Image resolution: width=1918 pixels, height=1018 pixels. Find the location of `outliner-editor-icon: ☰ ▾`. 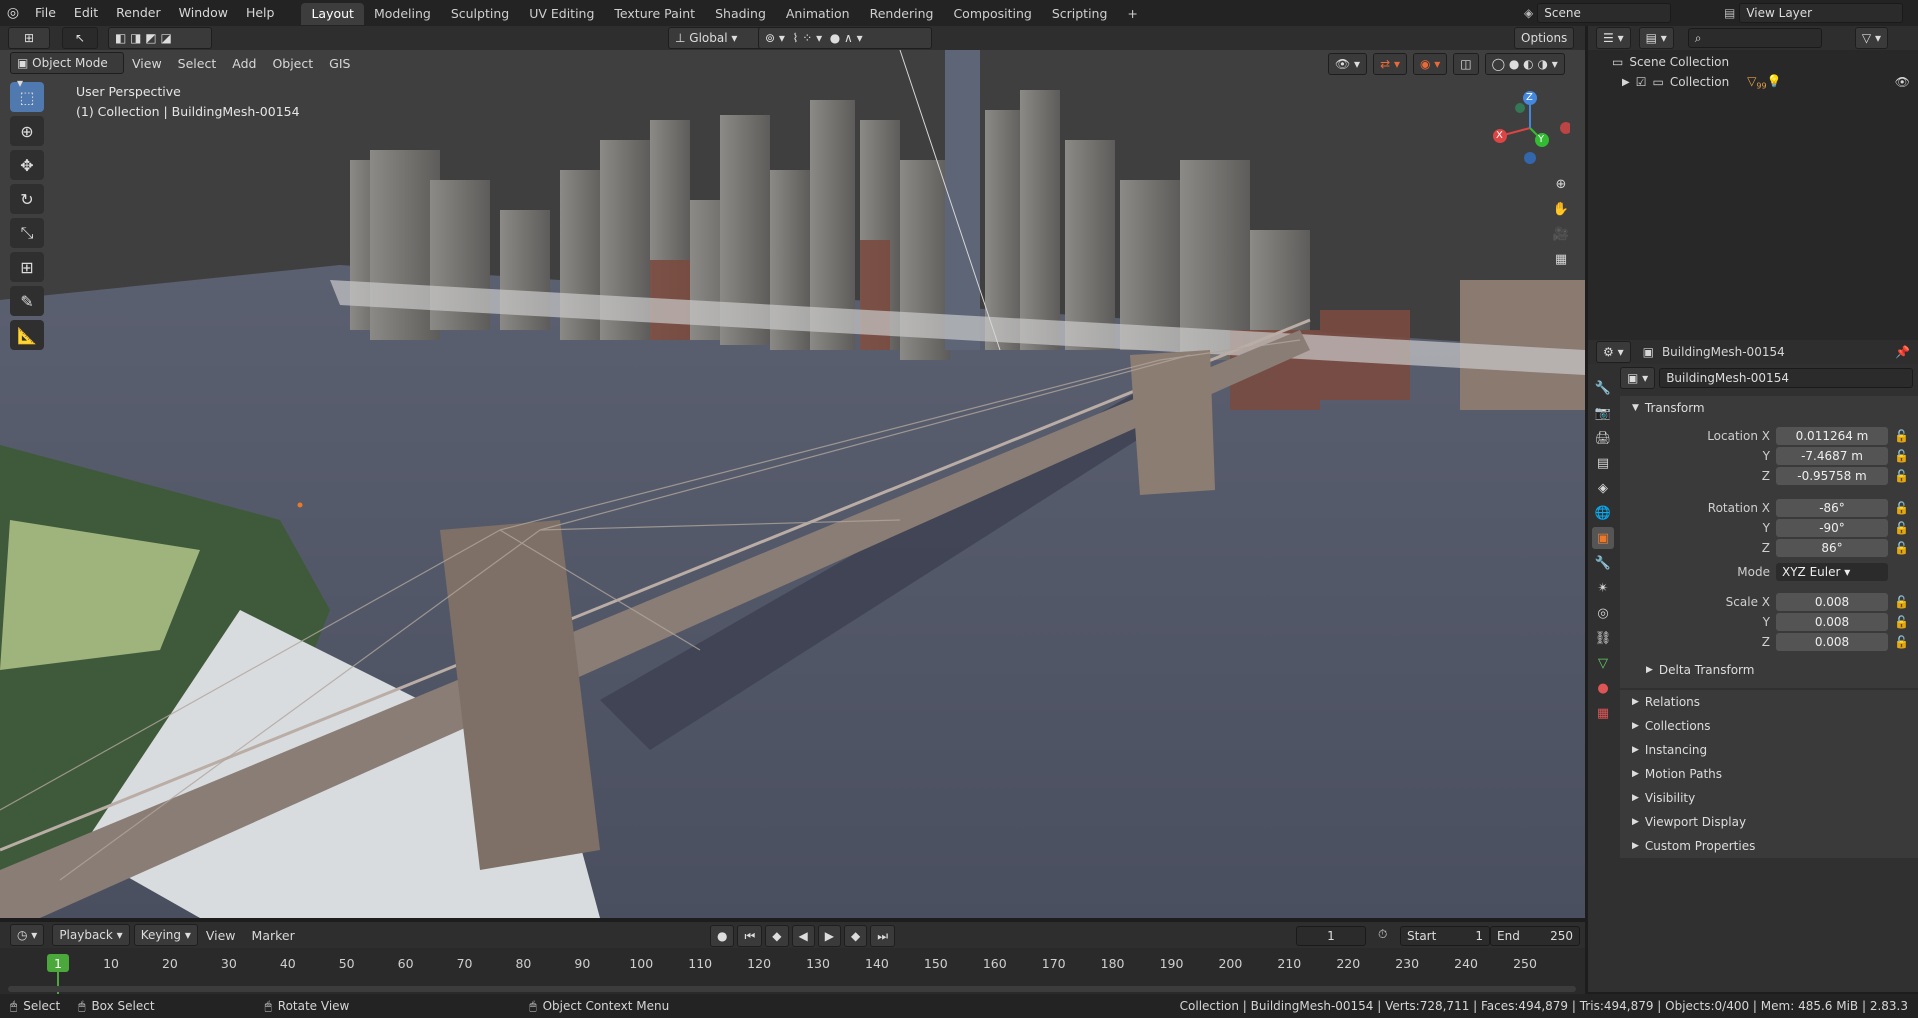

outliner-editor-icon: ☰ ▾ is located at coordinates (1613, 38).